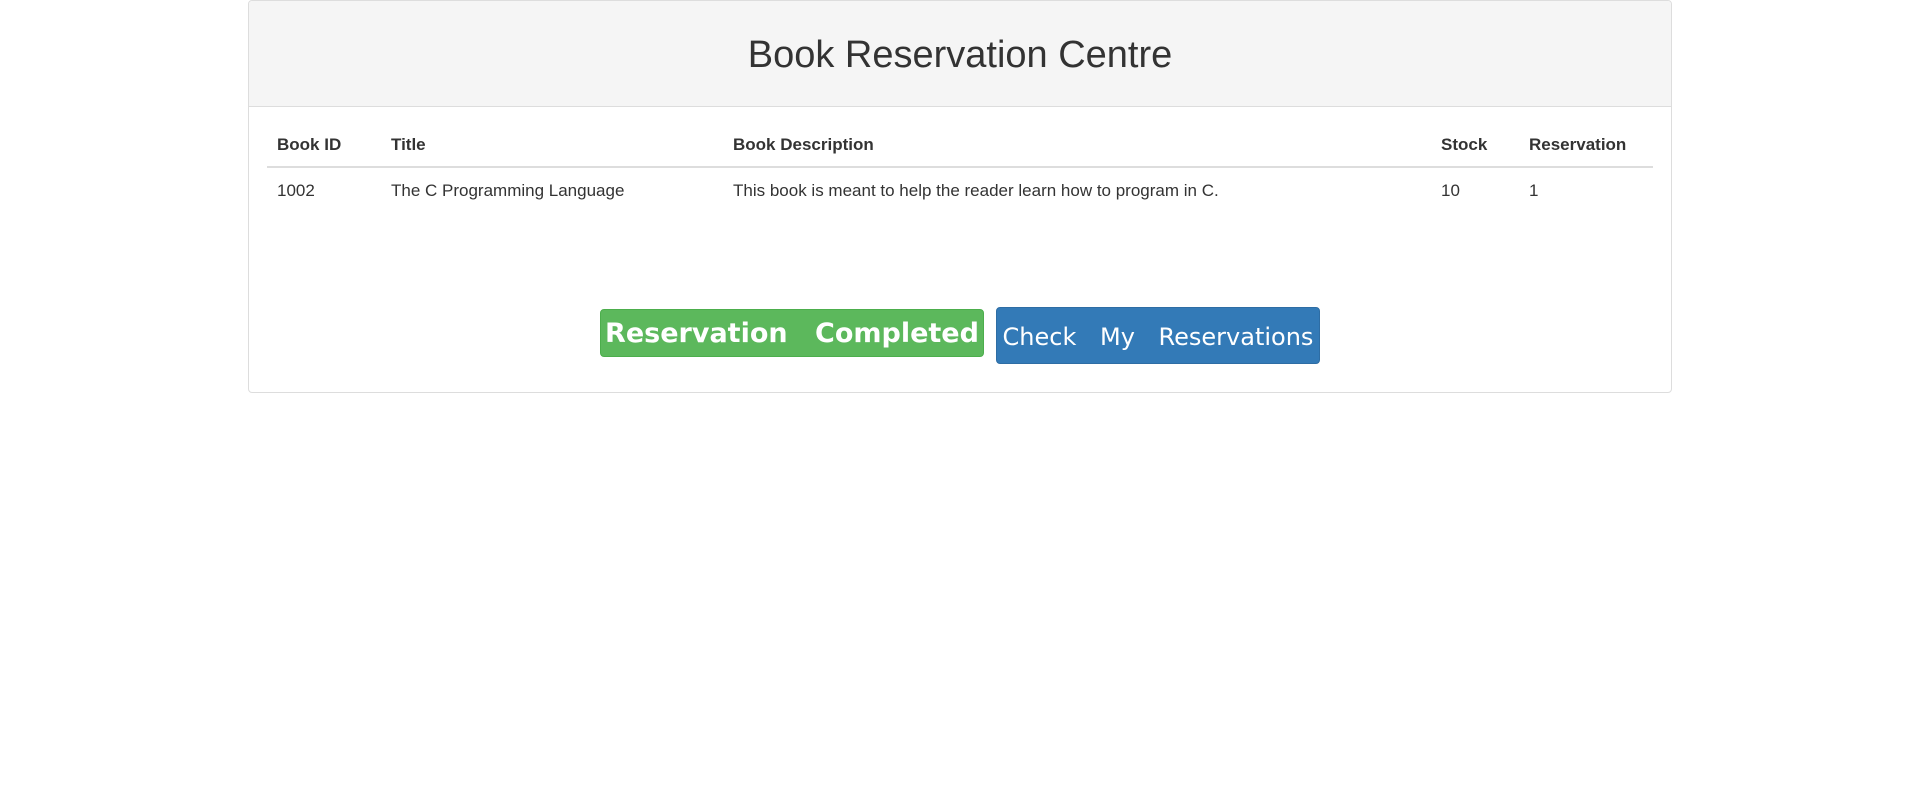 The image size is (1920, 795). I want to click on reservation-completed-button: Reservation Completed, so click(792, 333).